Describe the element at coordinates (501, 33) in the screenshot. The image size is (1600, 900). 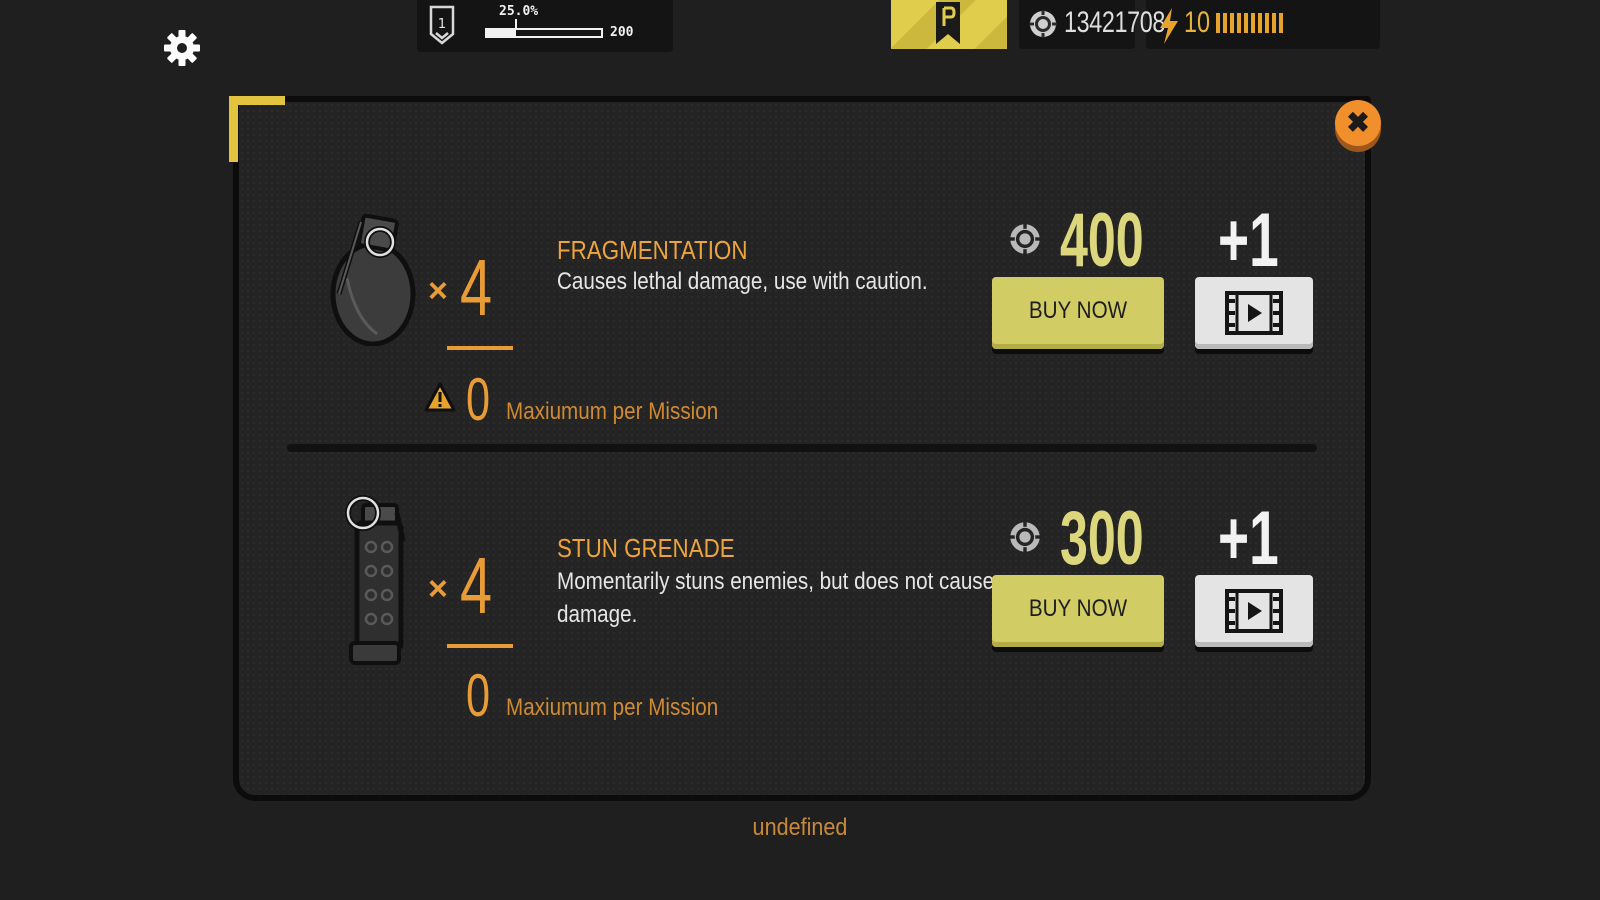
I see `xp-progress-fill` at that location.